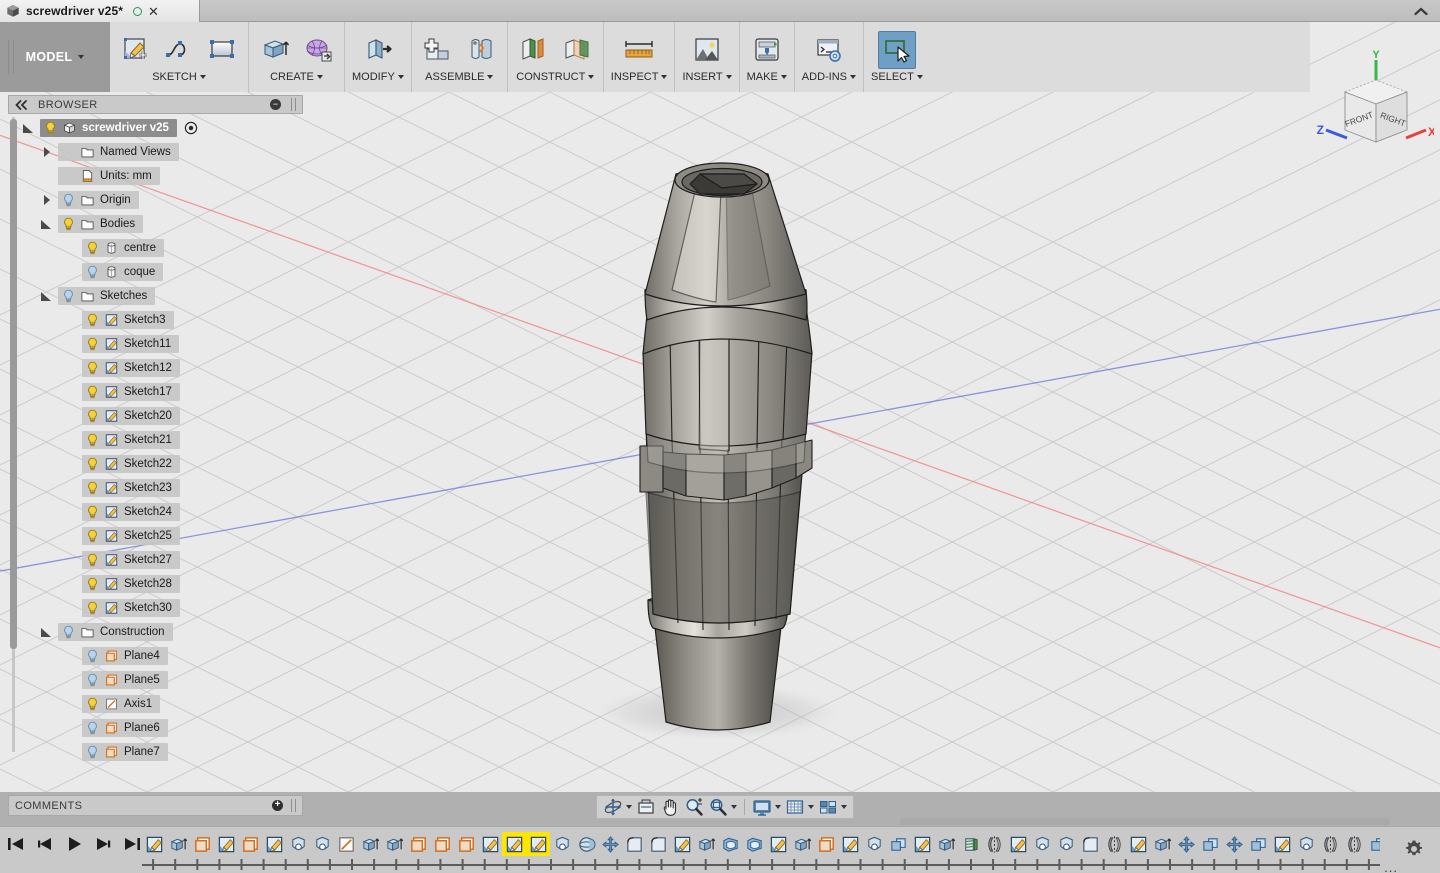 This screenshot has height=873, width=1440. What do you see at coordinates (639, 77) in the screenshot?
I see `ribbon-panel-label: INSPECT` at bounding box center [639, 77].